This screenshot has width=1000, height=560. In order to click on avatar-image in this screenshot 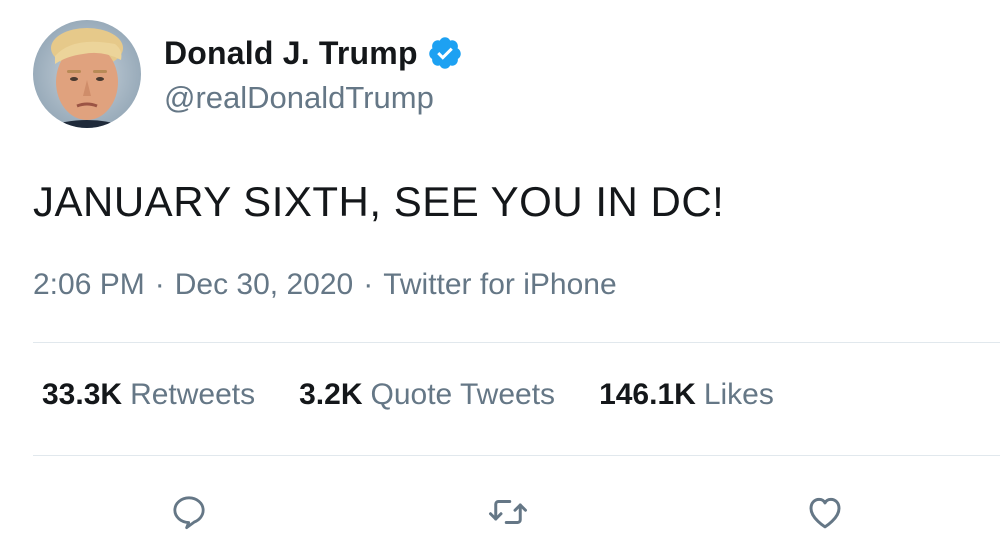, I will do `click(87, 74)`.